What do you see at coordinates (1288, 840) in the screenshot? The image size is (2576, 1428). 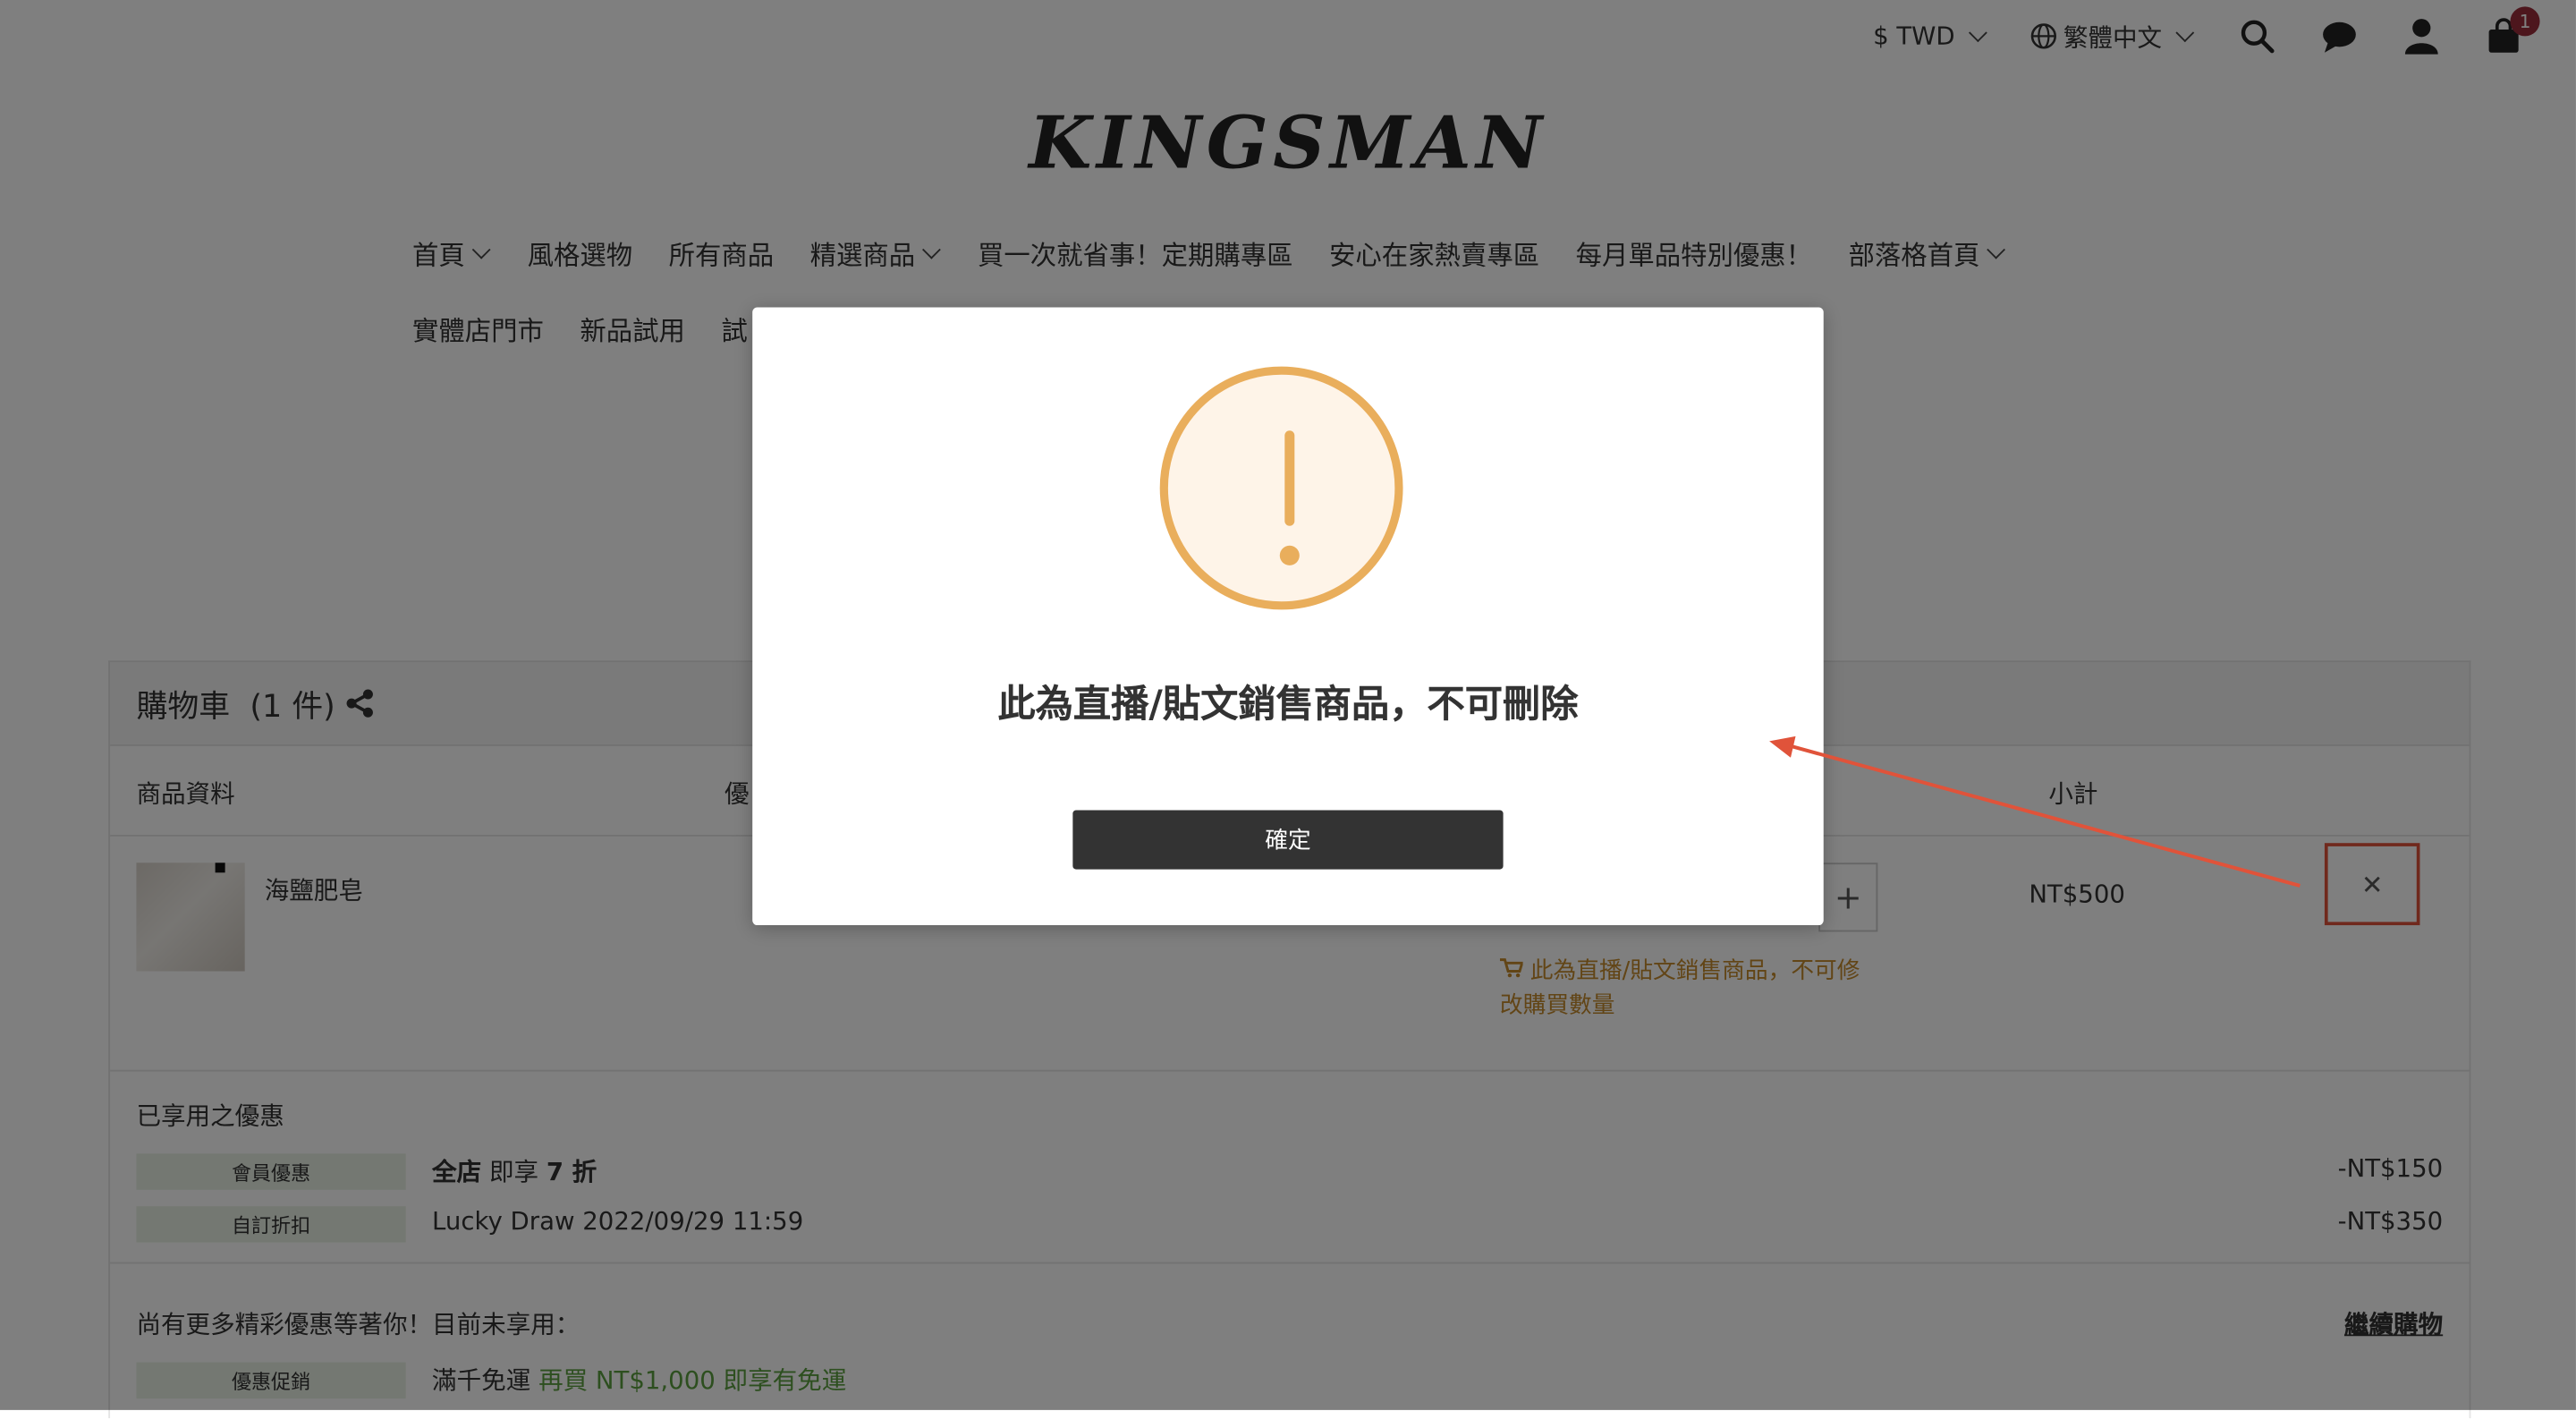 I see `confirm-button: 確定` at bounding box center [1288, 840].